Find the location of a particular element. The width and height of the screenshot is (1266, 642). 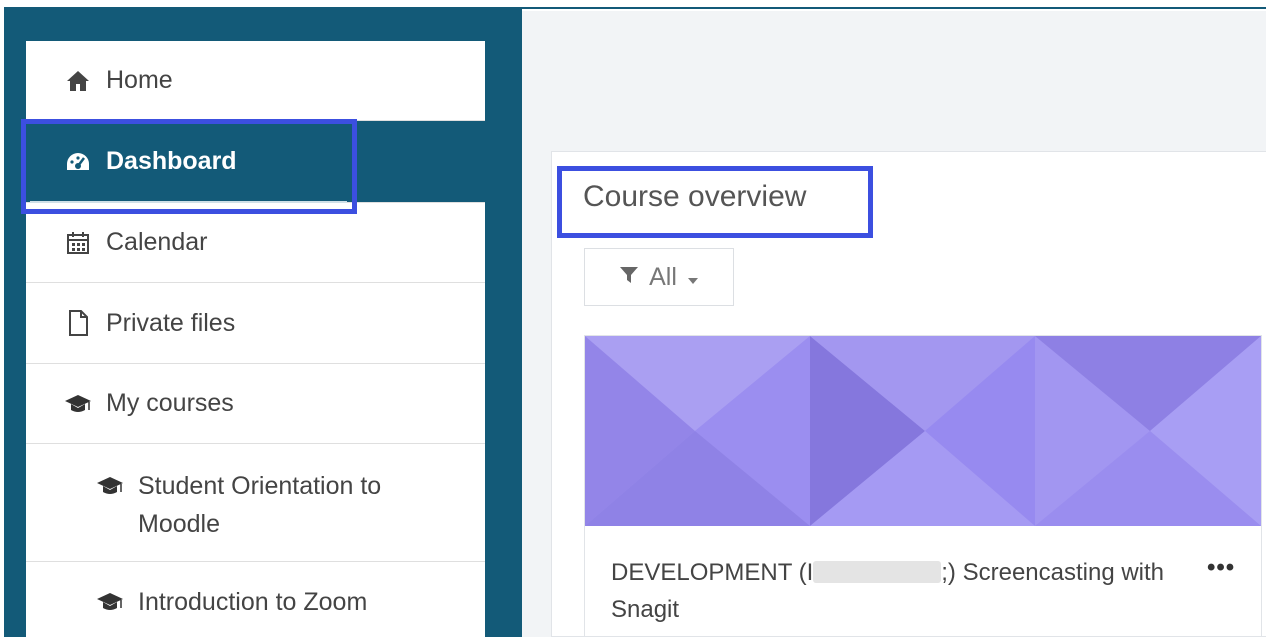

nav-item-label: Student Orientation to Moodle is located at coordinates (260, 505).